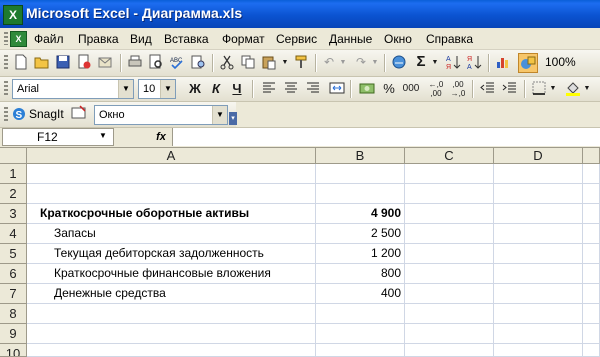 The height and width of the screenshot is (357, 600). What do you see at coordinates (329, 63) in the screenshot?
I see `undo-icon: ↶` at bounding box center [329, 63].